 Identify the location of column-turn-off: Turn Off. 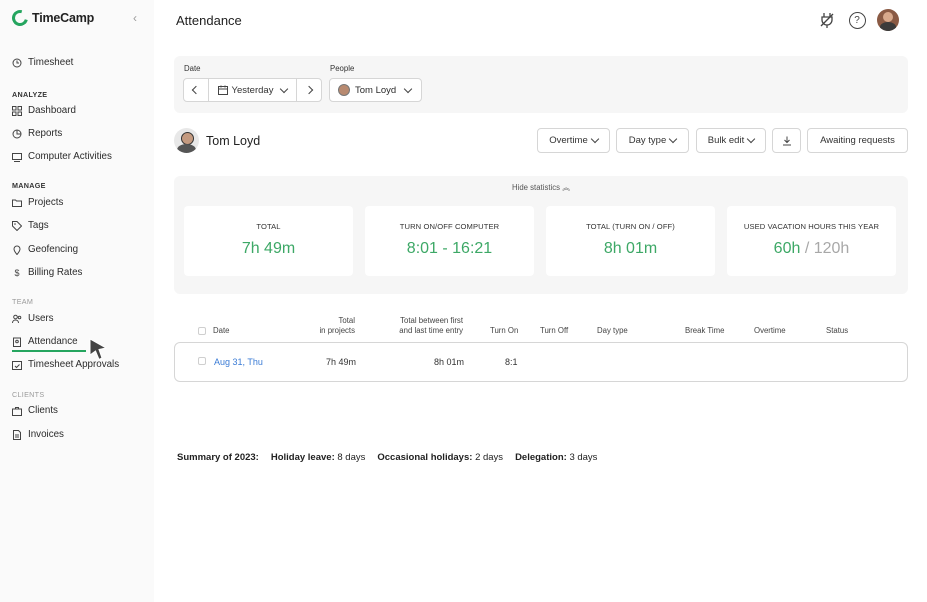
(554, 330).